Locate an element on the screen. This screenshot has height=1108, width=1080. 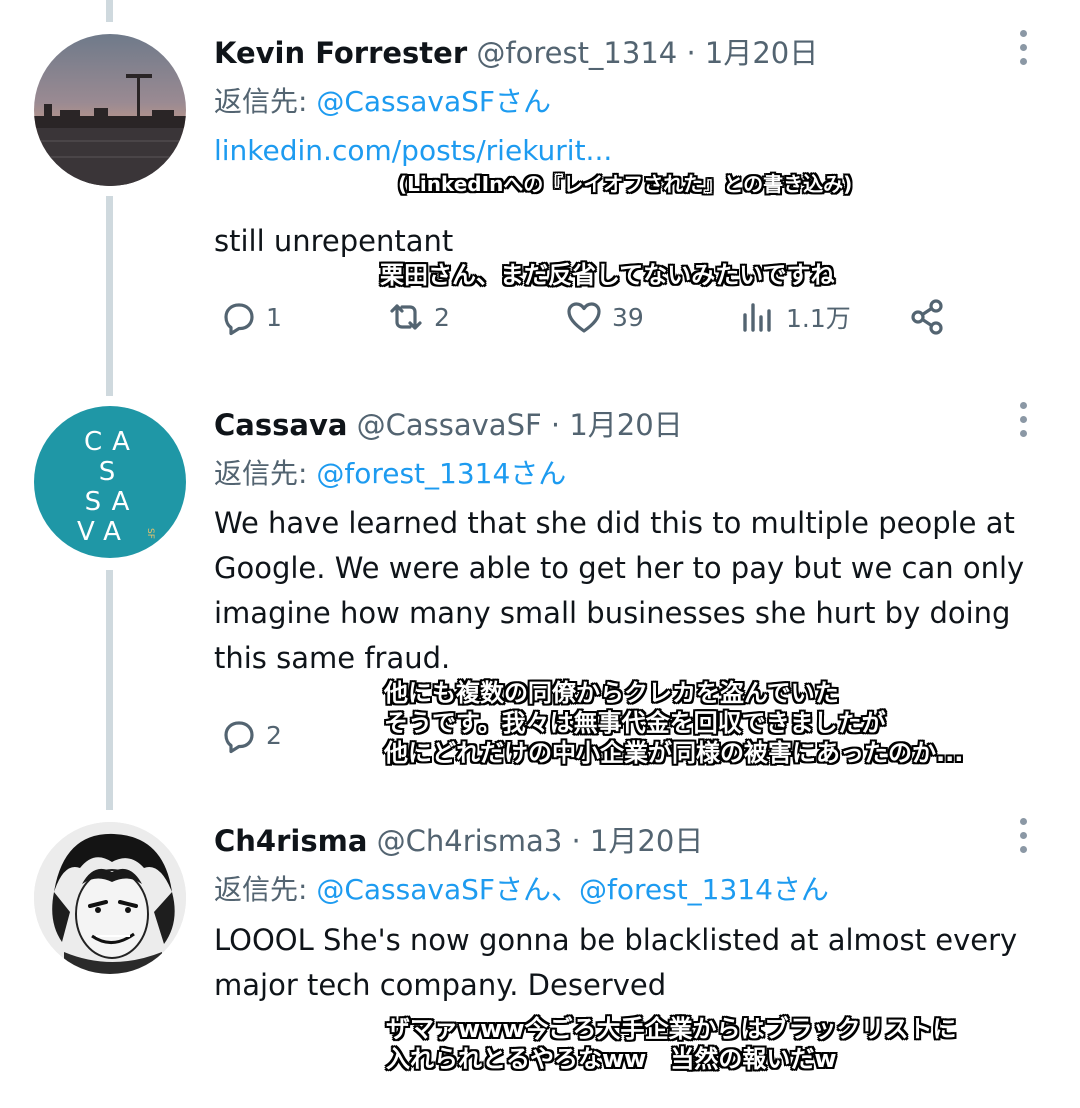
avatar: CA S SA VA SF is located at coordinates (110, 482).